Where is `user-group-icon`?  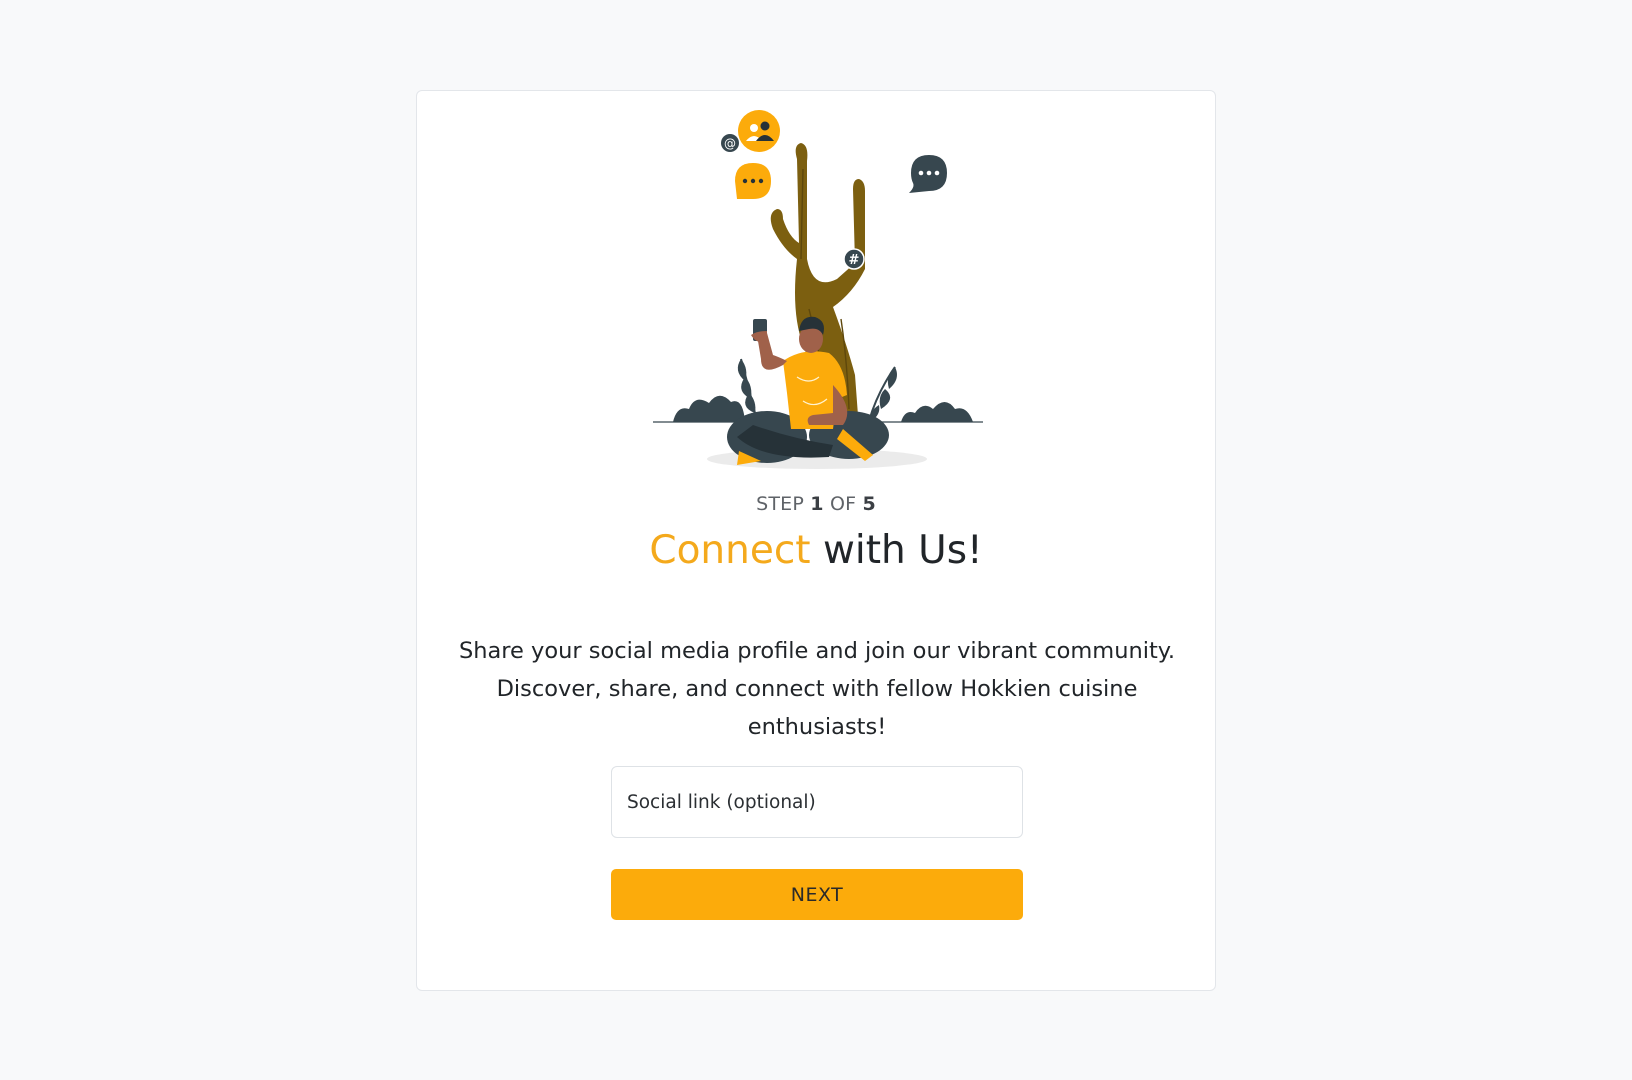 user-group-icon is located at coordinates (759, 131).